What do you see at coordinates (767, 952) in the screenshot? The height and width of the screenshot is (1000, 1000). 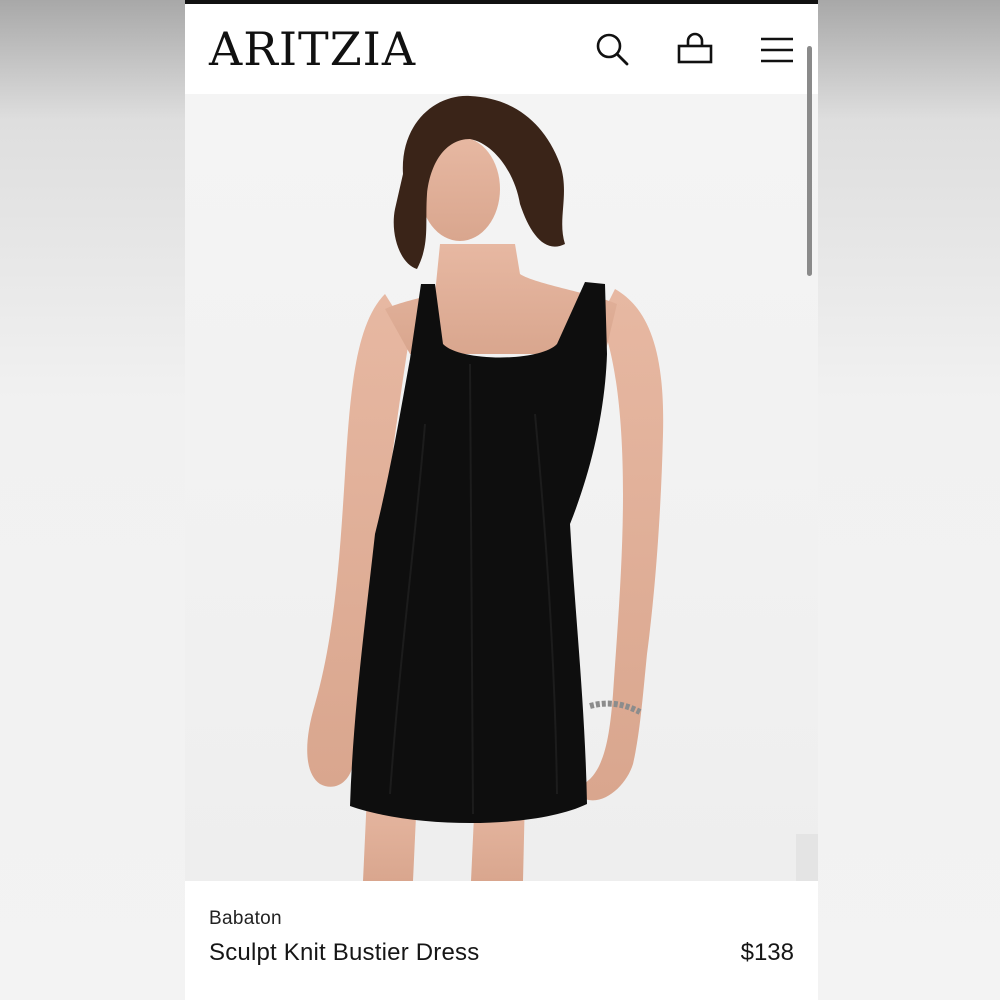 I see `product-price: $138` at bounding box center [767, 952].